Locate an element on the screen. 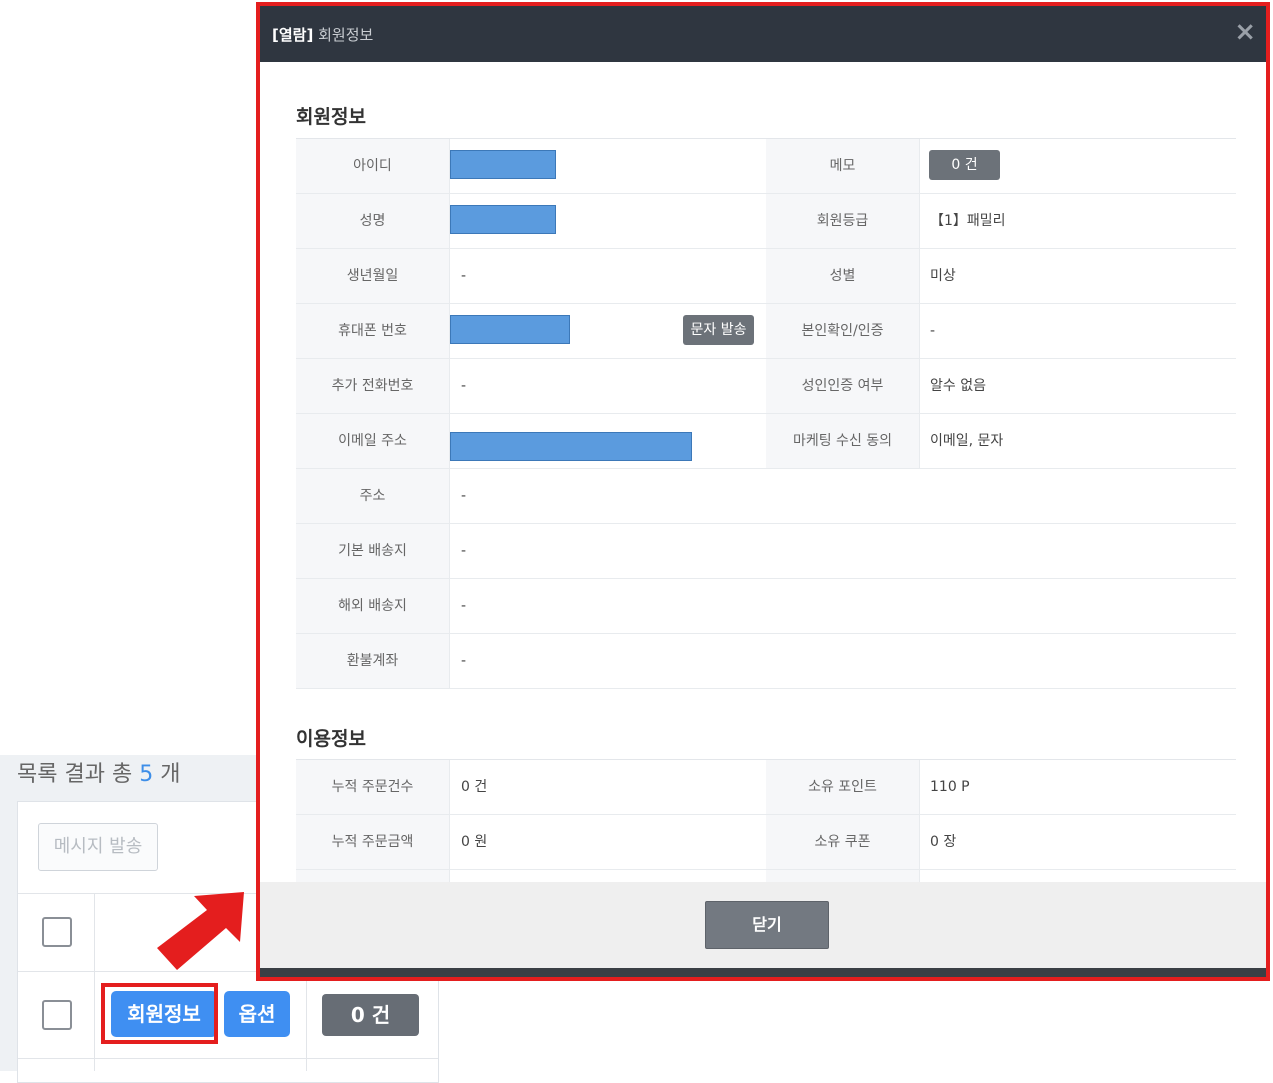 This screenshot has height=1083, width=1273. mobile-redacted is located at coordinates (510, 329).